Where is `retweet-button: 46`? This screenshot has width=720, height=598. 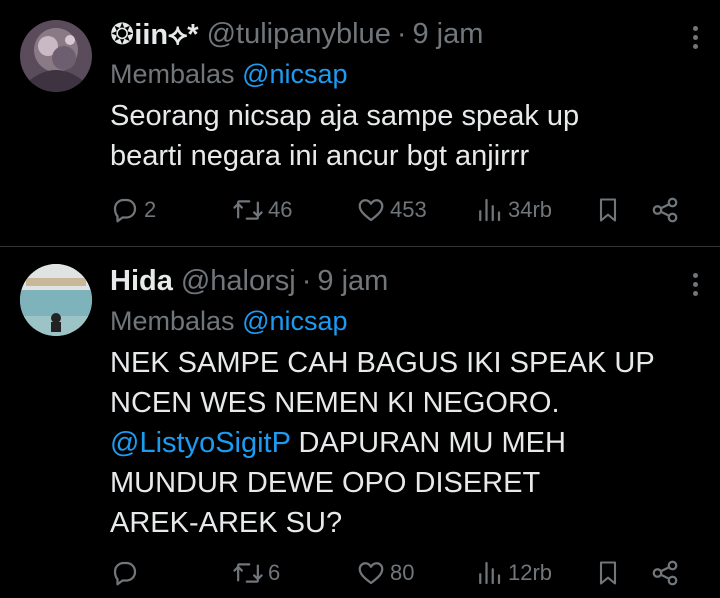
retweet-button: 46 is located at coordinates (262, 210).